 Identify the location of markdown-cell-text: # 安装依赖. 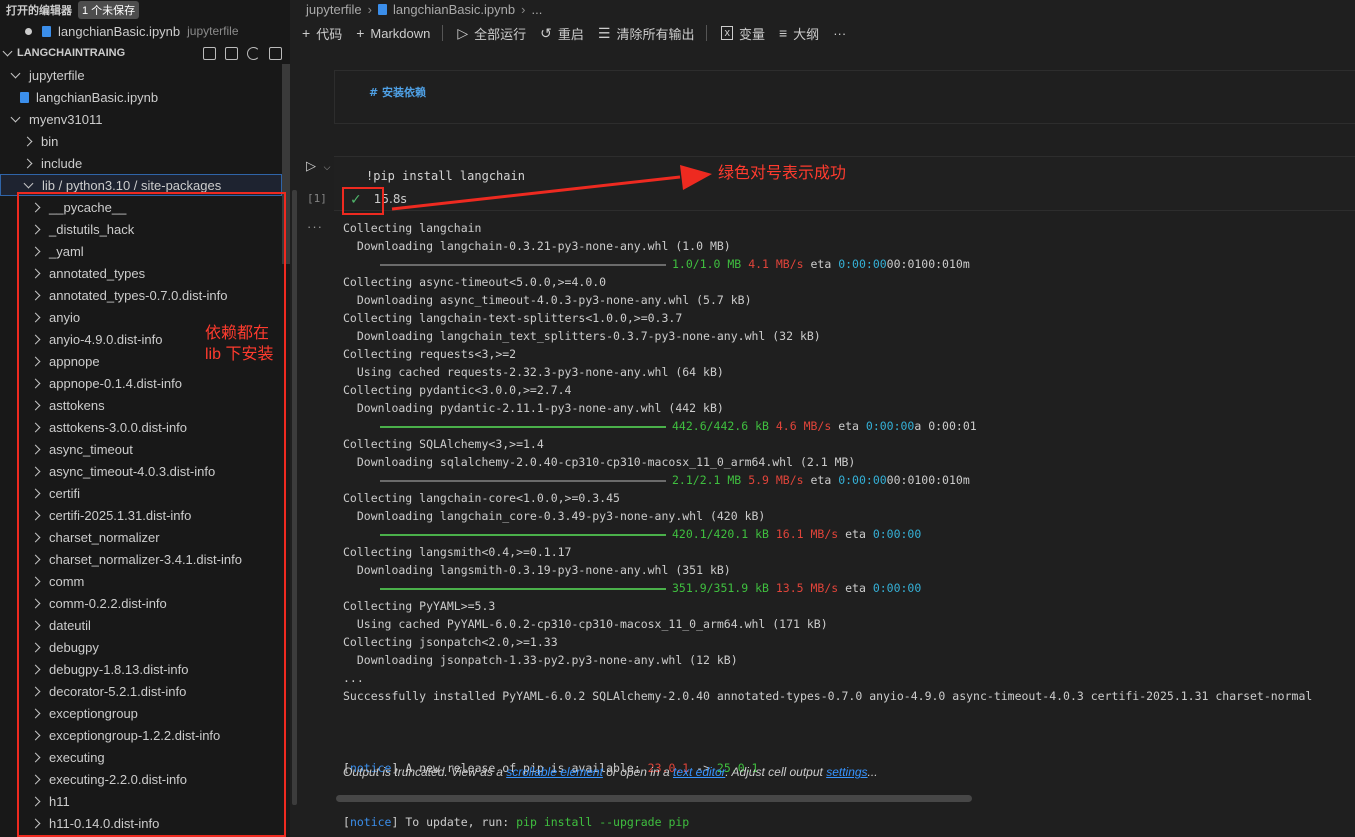
(398, 92).